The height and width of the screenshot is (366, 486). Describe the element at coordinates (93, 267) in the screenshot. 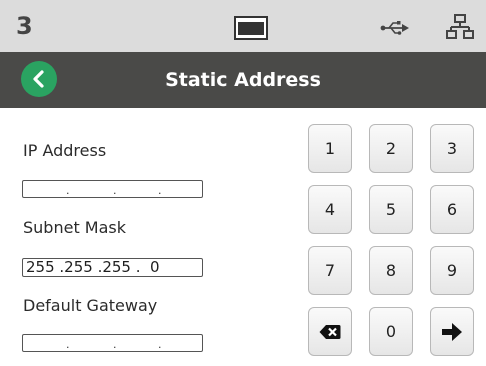

I see `subnet-mask-value: 255 .255 .255 . 0` at that location.